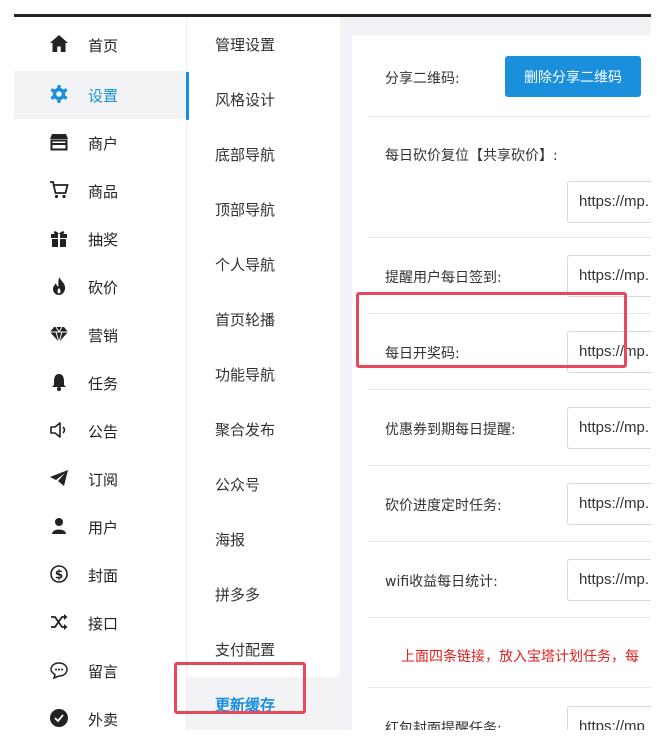  What do you see at coordinates (422, 79) in the screenshot?
I see `share-qr-label: 分享二维码:` at bounding box center [422, 79].